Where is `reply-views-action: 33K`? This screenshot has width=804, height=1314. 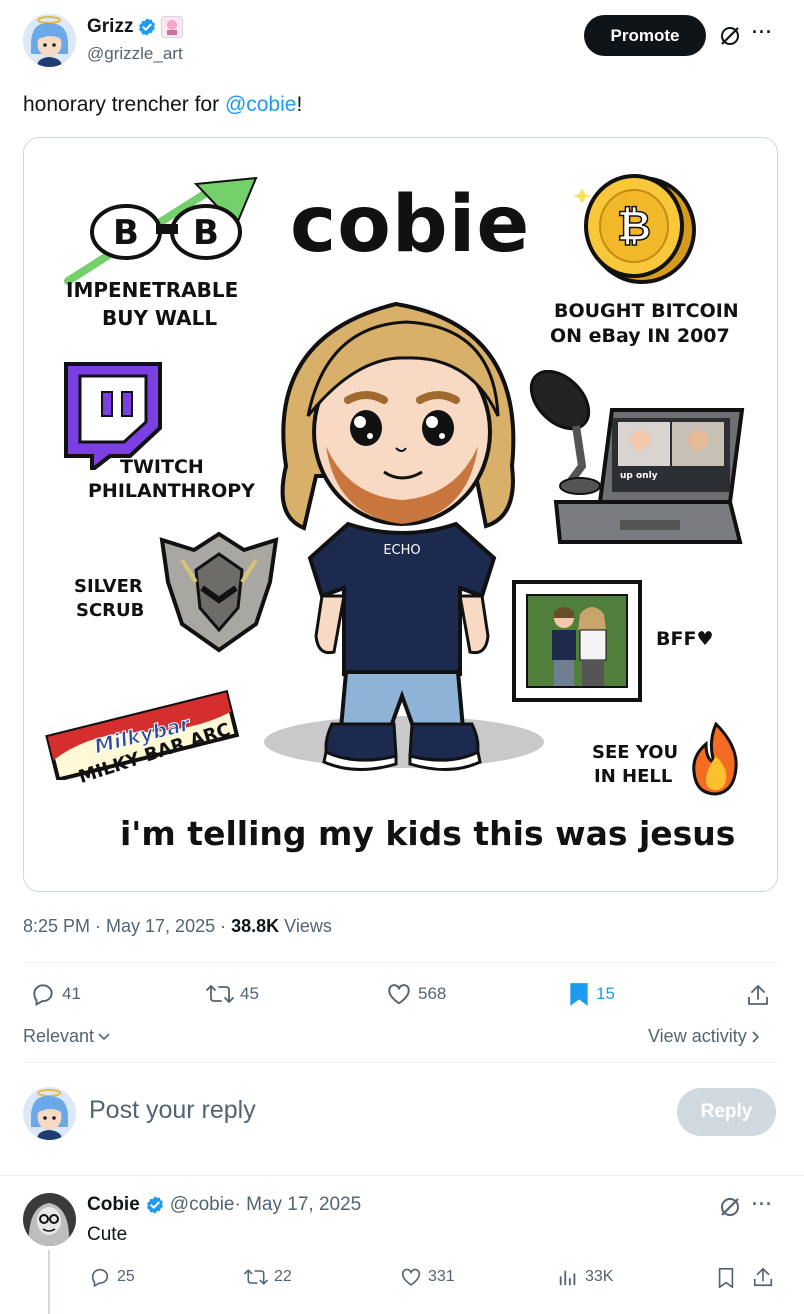 reply-views-action: 33K is located at coordinates (585, 1277).